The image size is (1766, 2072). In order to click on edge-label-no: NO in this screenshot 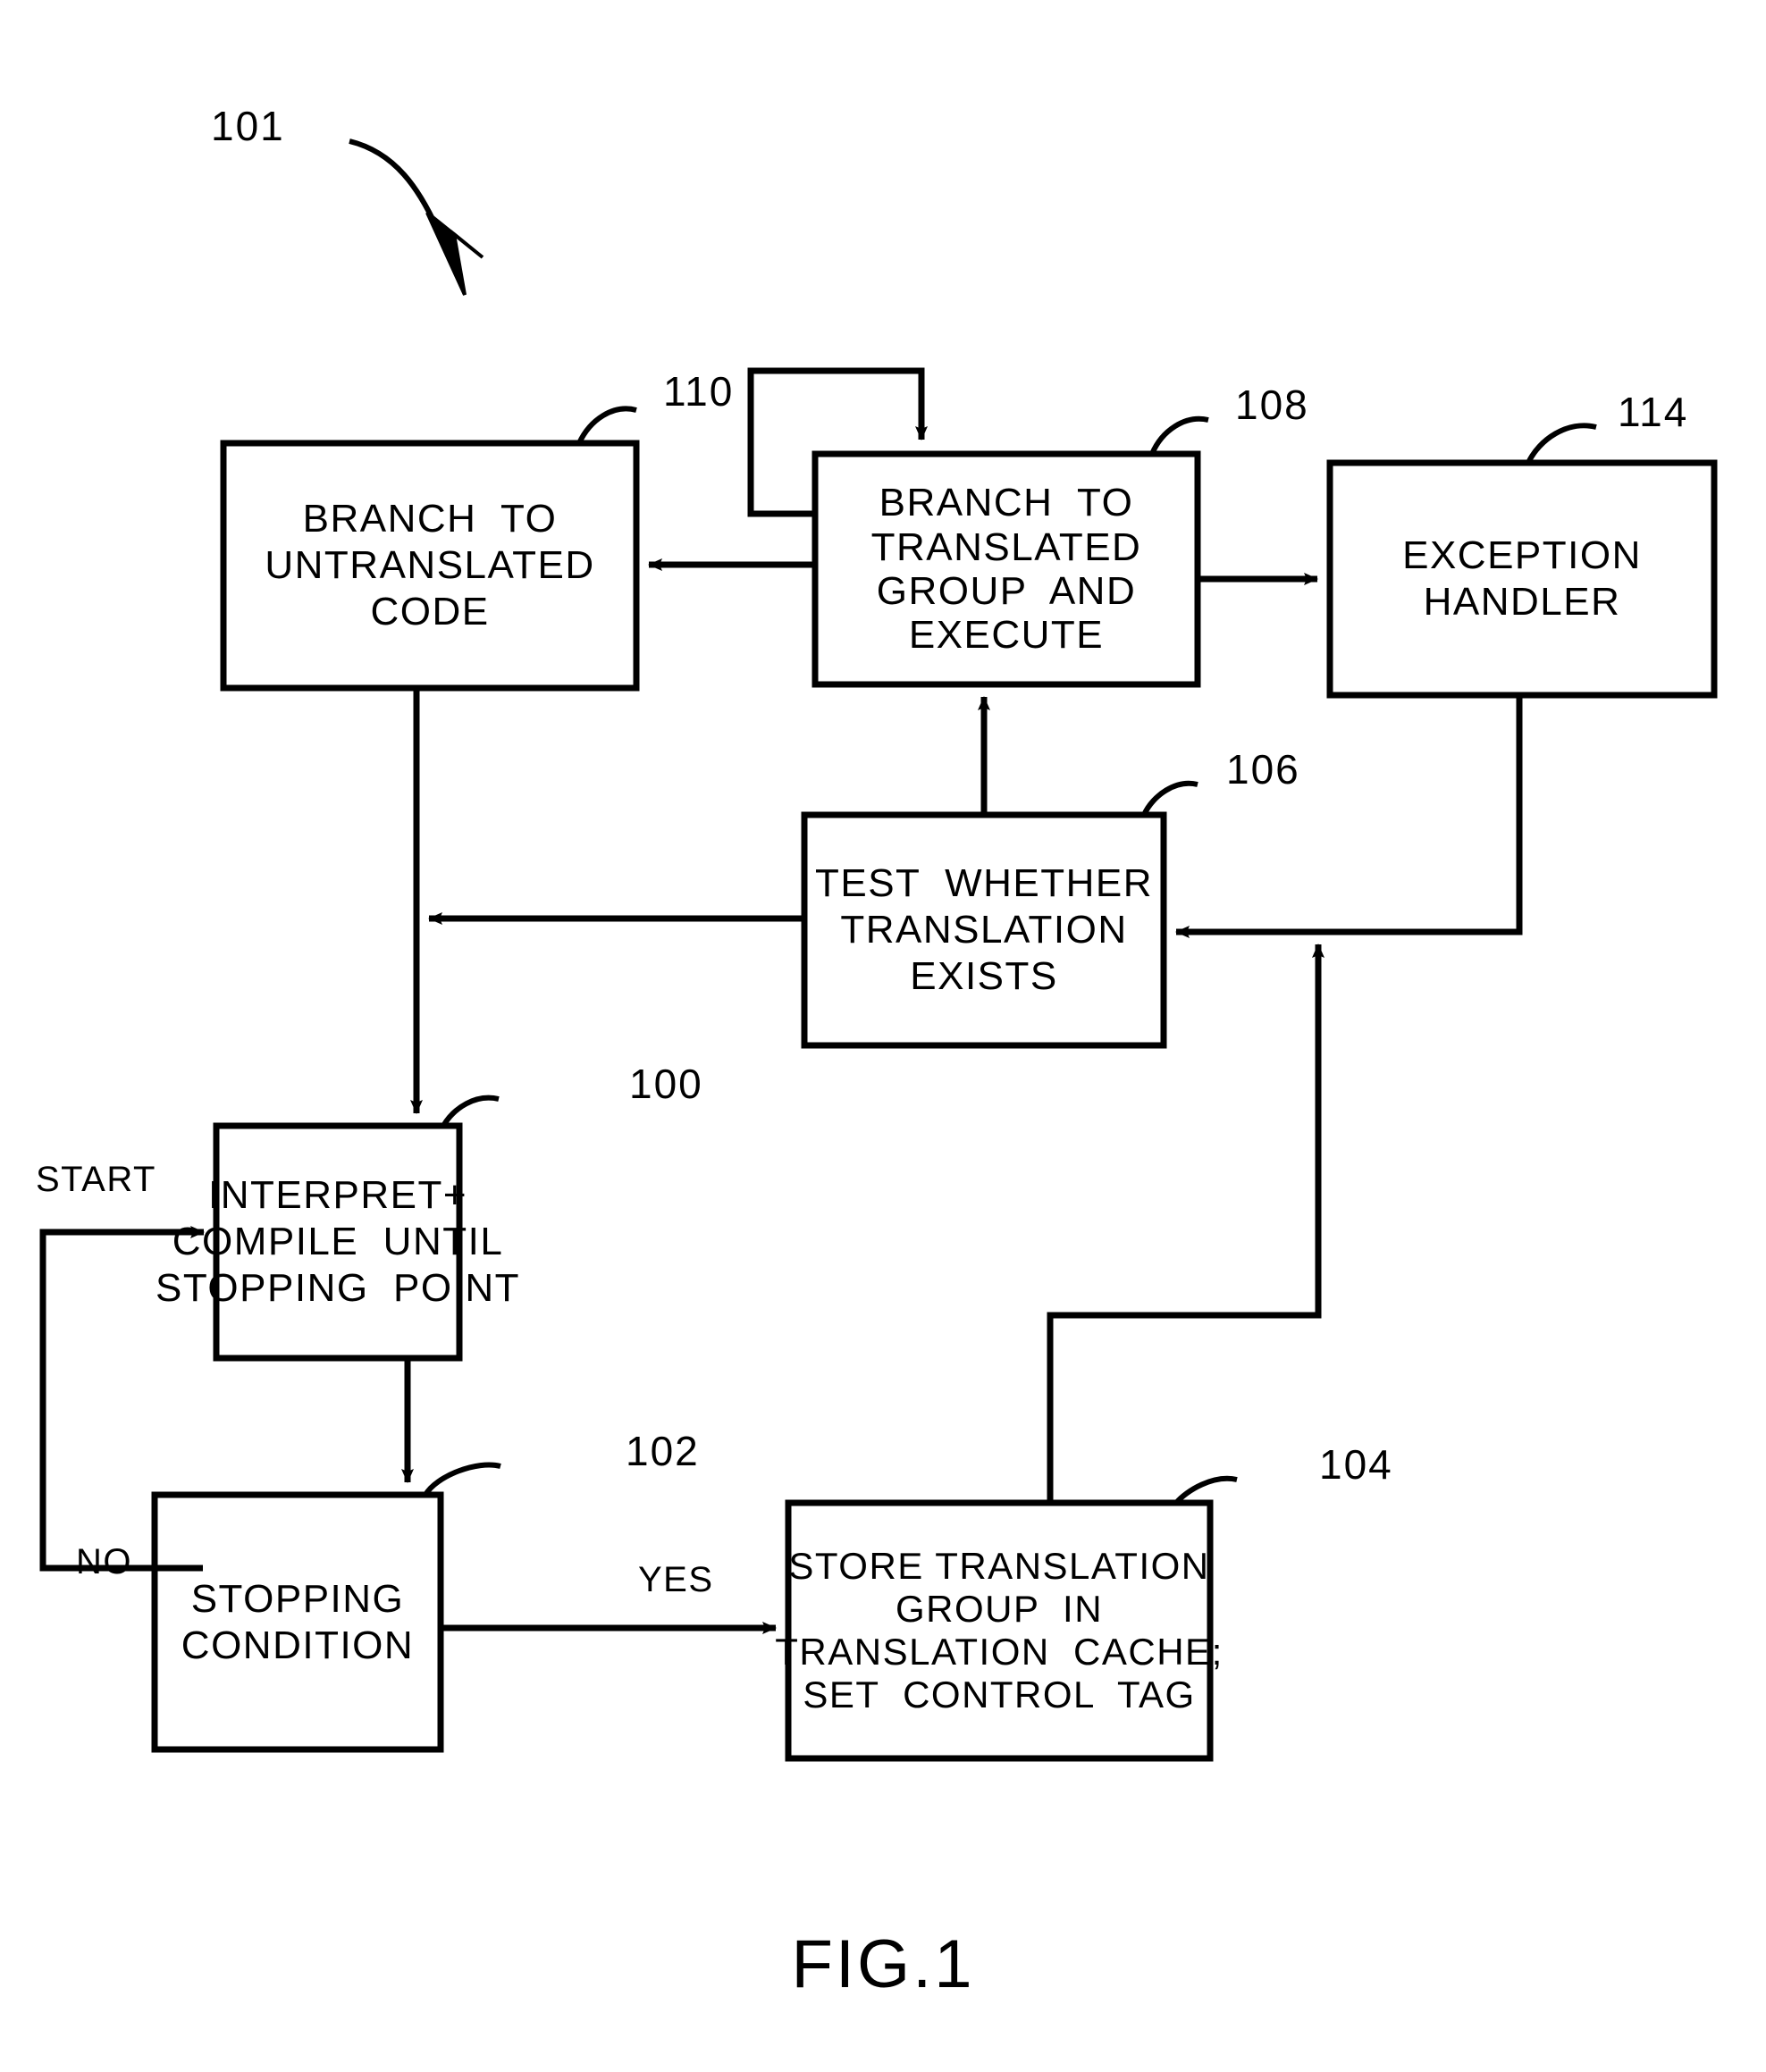, I will do `click(104, 1561)`.